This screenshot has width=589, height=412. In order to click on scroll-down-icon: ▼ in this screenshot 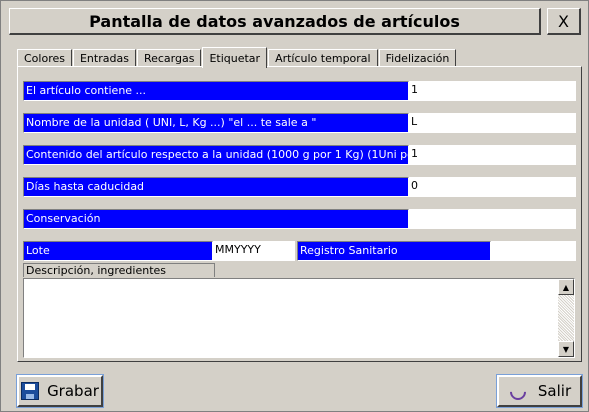, I will do `click(566, 349)`.